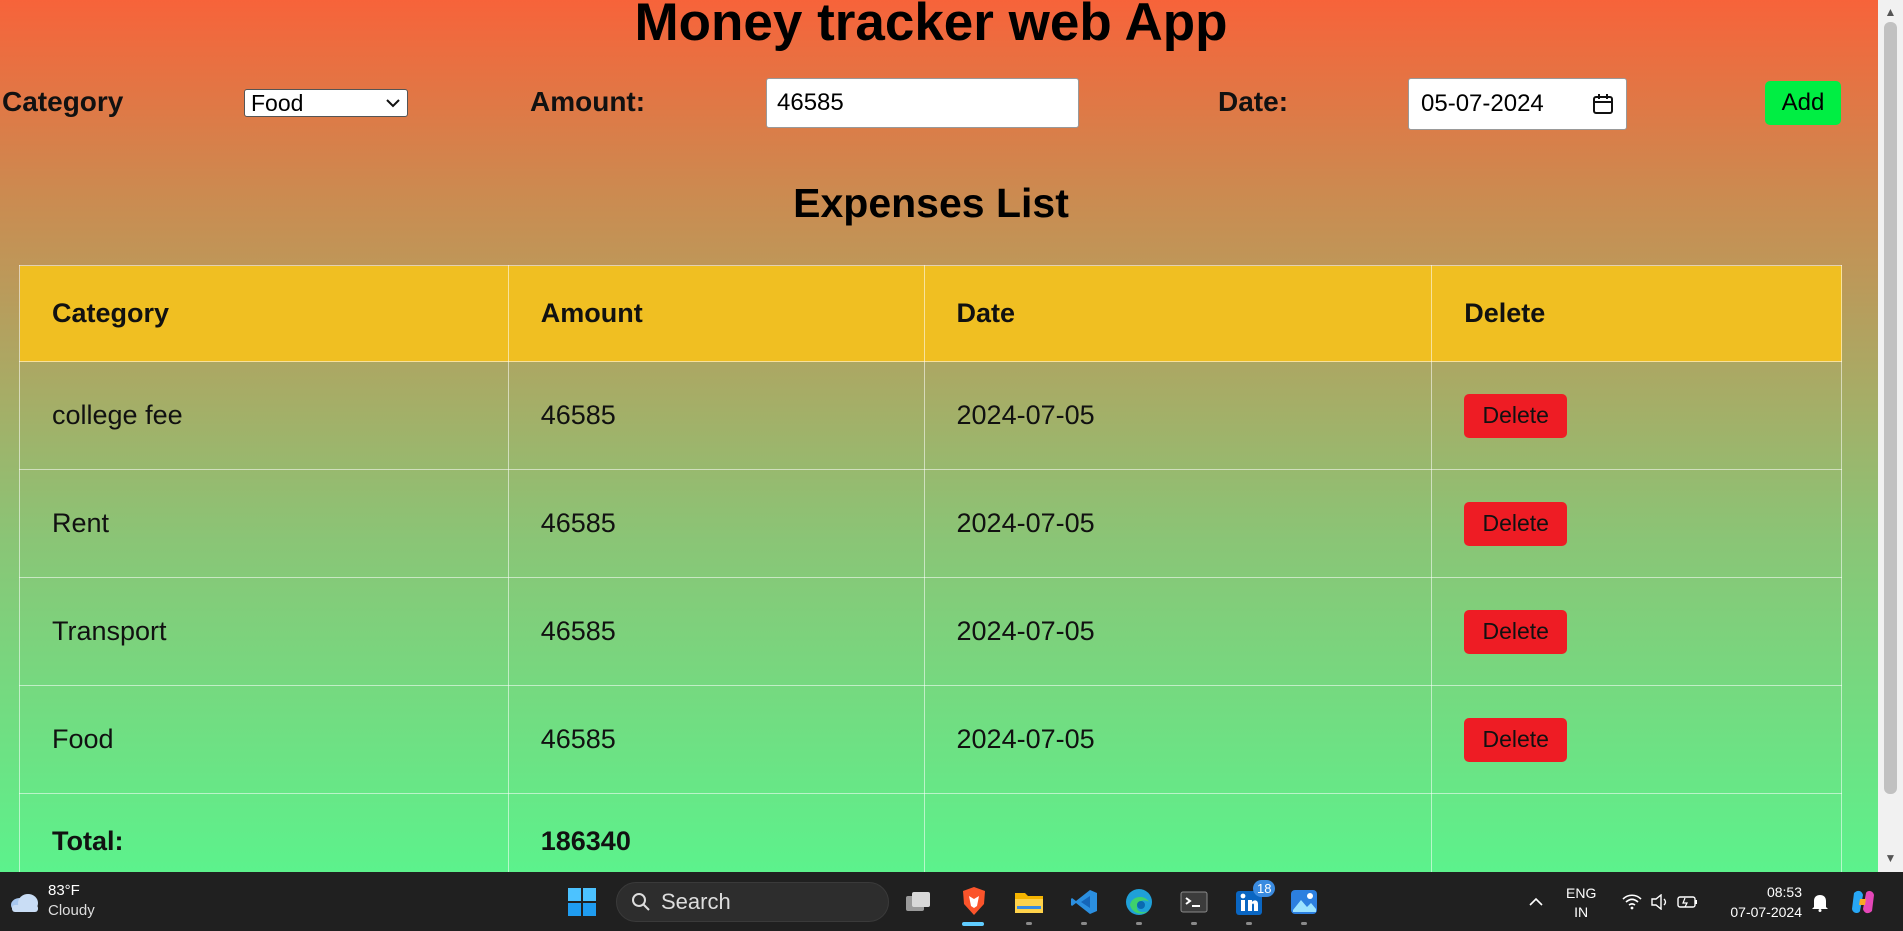 This screenshot has height=931, width=1903. What do you see at coordinates (1863, 902) in the screenshot?
I see `copilot-icon` at bounding box center [1863, 902].